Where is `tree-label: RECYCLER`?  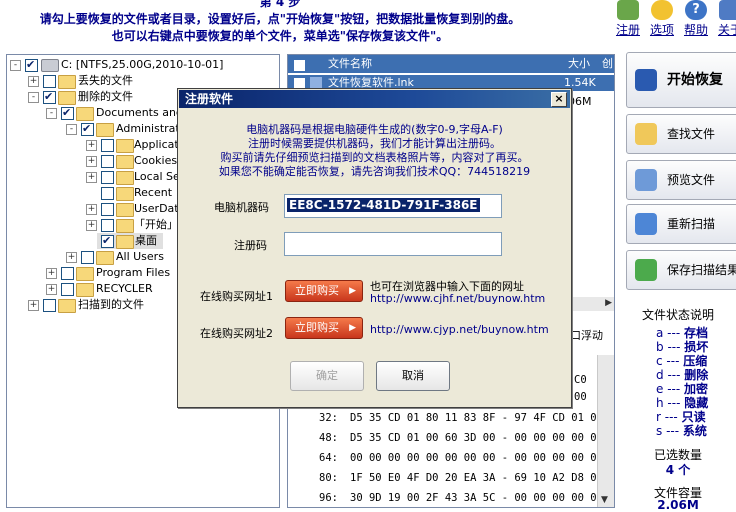 tree-label: RECYCLER is located at coordinates (124, 288).